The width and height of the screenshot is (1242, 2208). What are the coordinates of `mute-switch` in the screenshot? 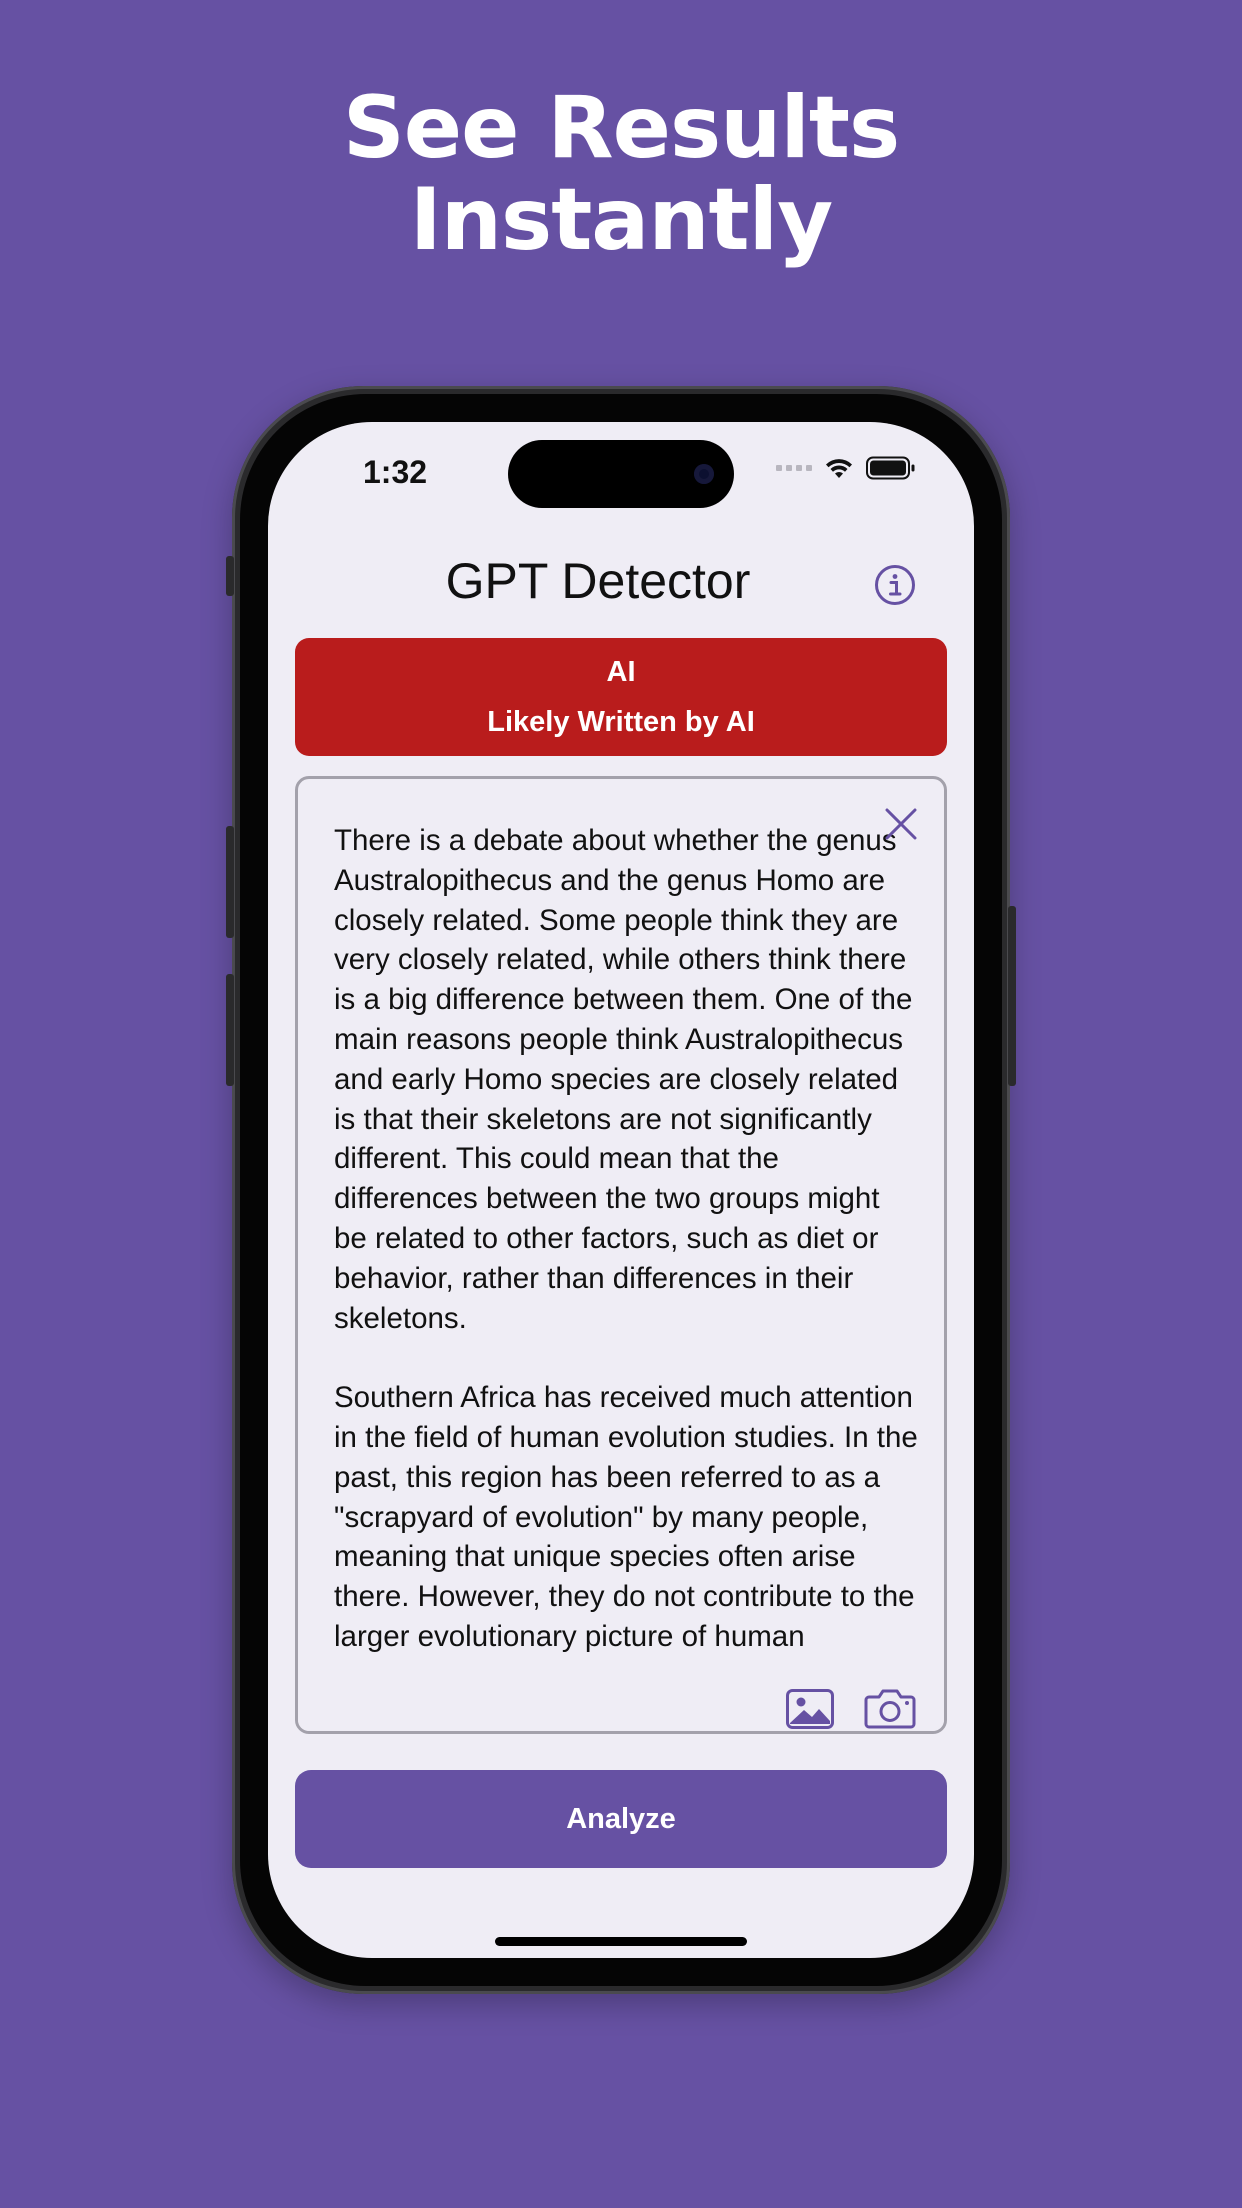 It's located at (230, 576).